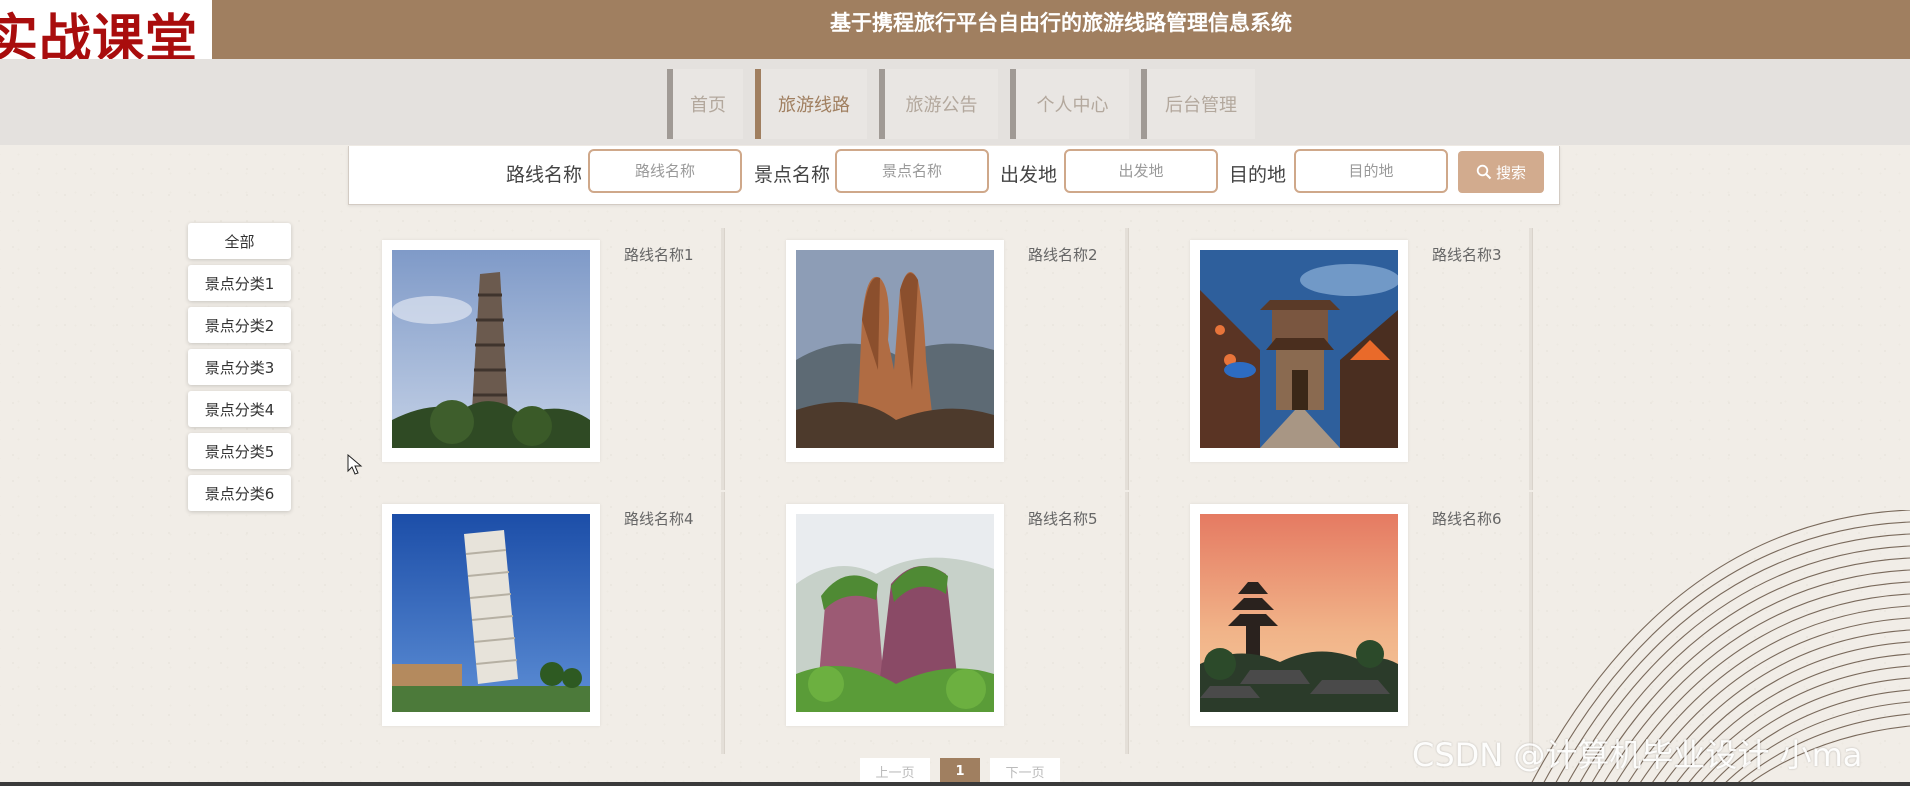  What do you see at coordinates (1069, 104) in the screenshot?
I see `nav-item-user-center: 个人中心` at bounding box center [1069, 104].